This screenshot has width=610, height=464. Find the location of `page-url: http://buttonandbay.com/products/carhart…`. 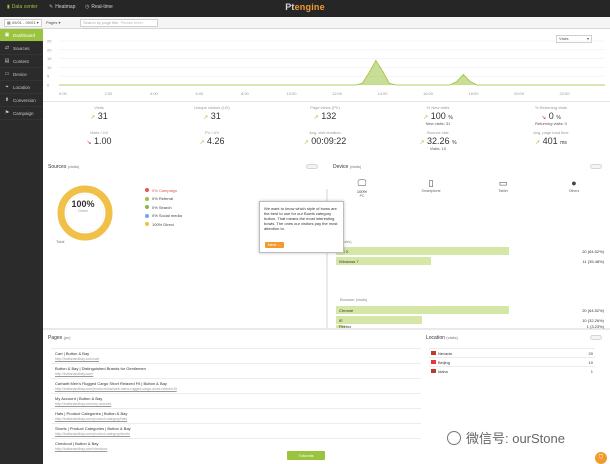

page-url: http://buttonandbay.com/products/carhart… is located at coordinates (116, 389).